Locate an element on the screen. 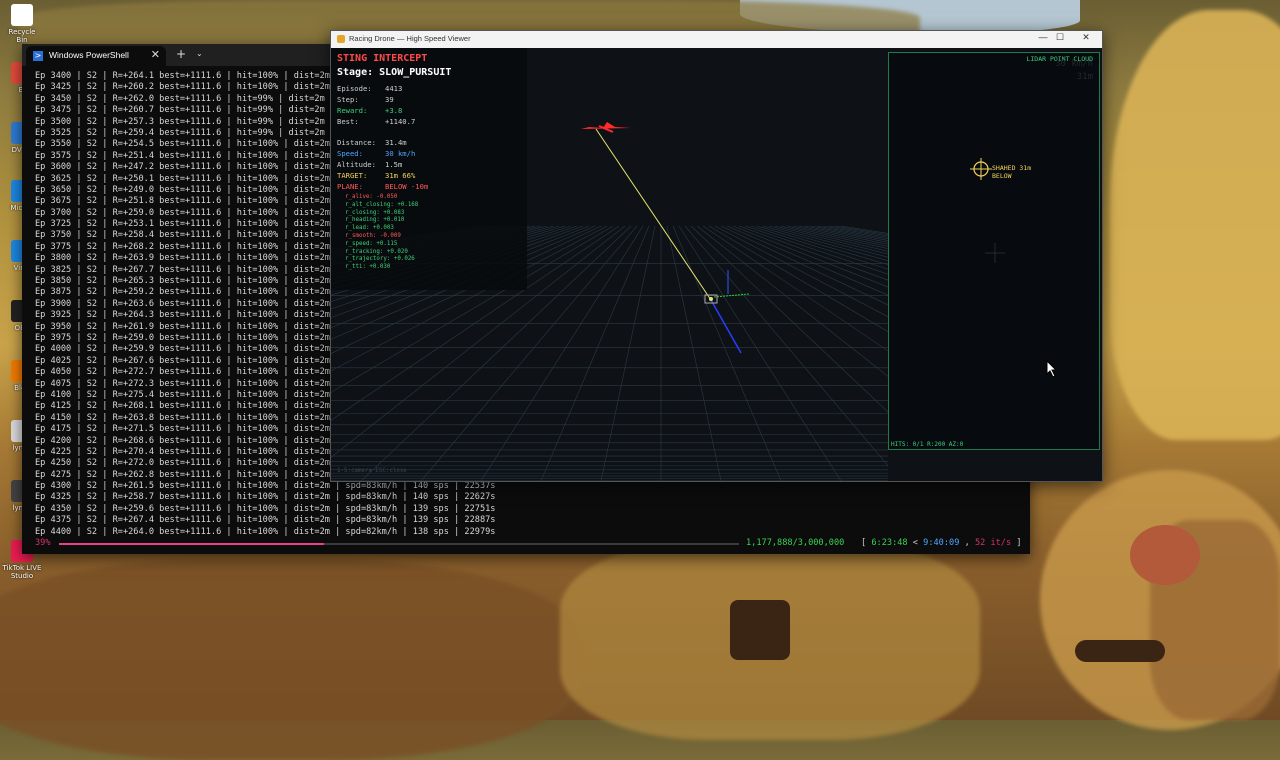 The image size is (1280, 760). viewer-title-bar: Racing Drone — High Speed Viewer — ☐ ✕ is located at coordinates (716, 39).